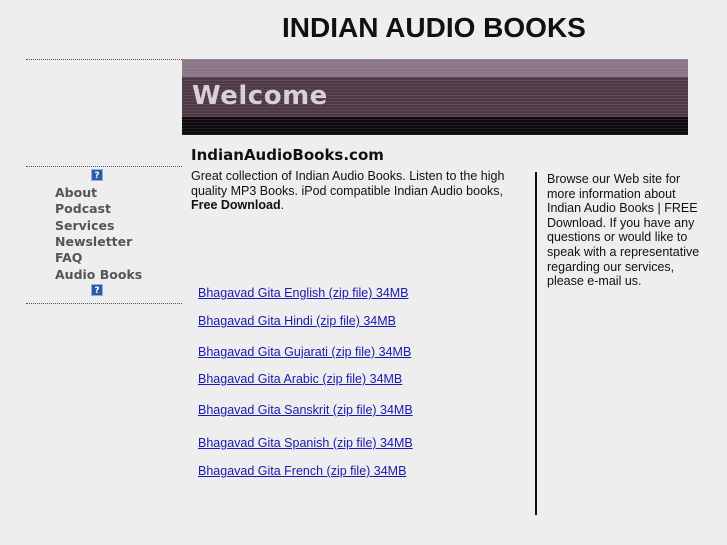 This screenshot has height=545, width=727. I want to click on nav-bottom-divider, so click(104, 303).